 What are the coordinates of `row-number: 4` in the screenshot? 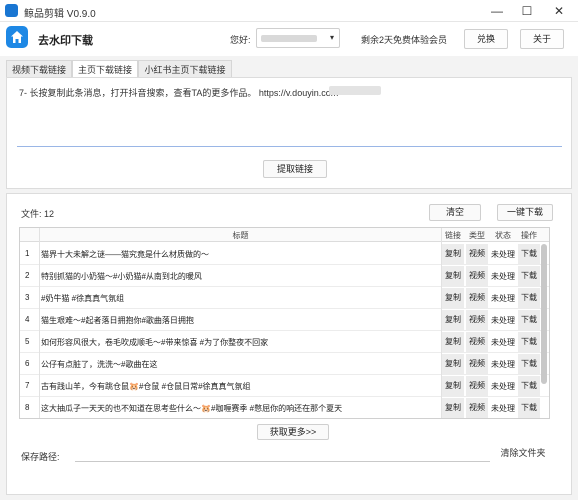 It's located at (27, 319).